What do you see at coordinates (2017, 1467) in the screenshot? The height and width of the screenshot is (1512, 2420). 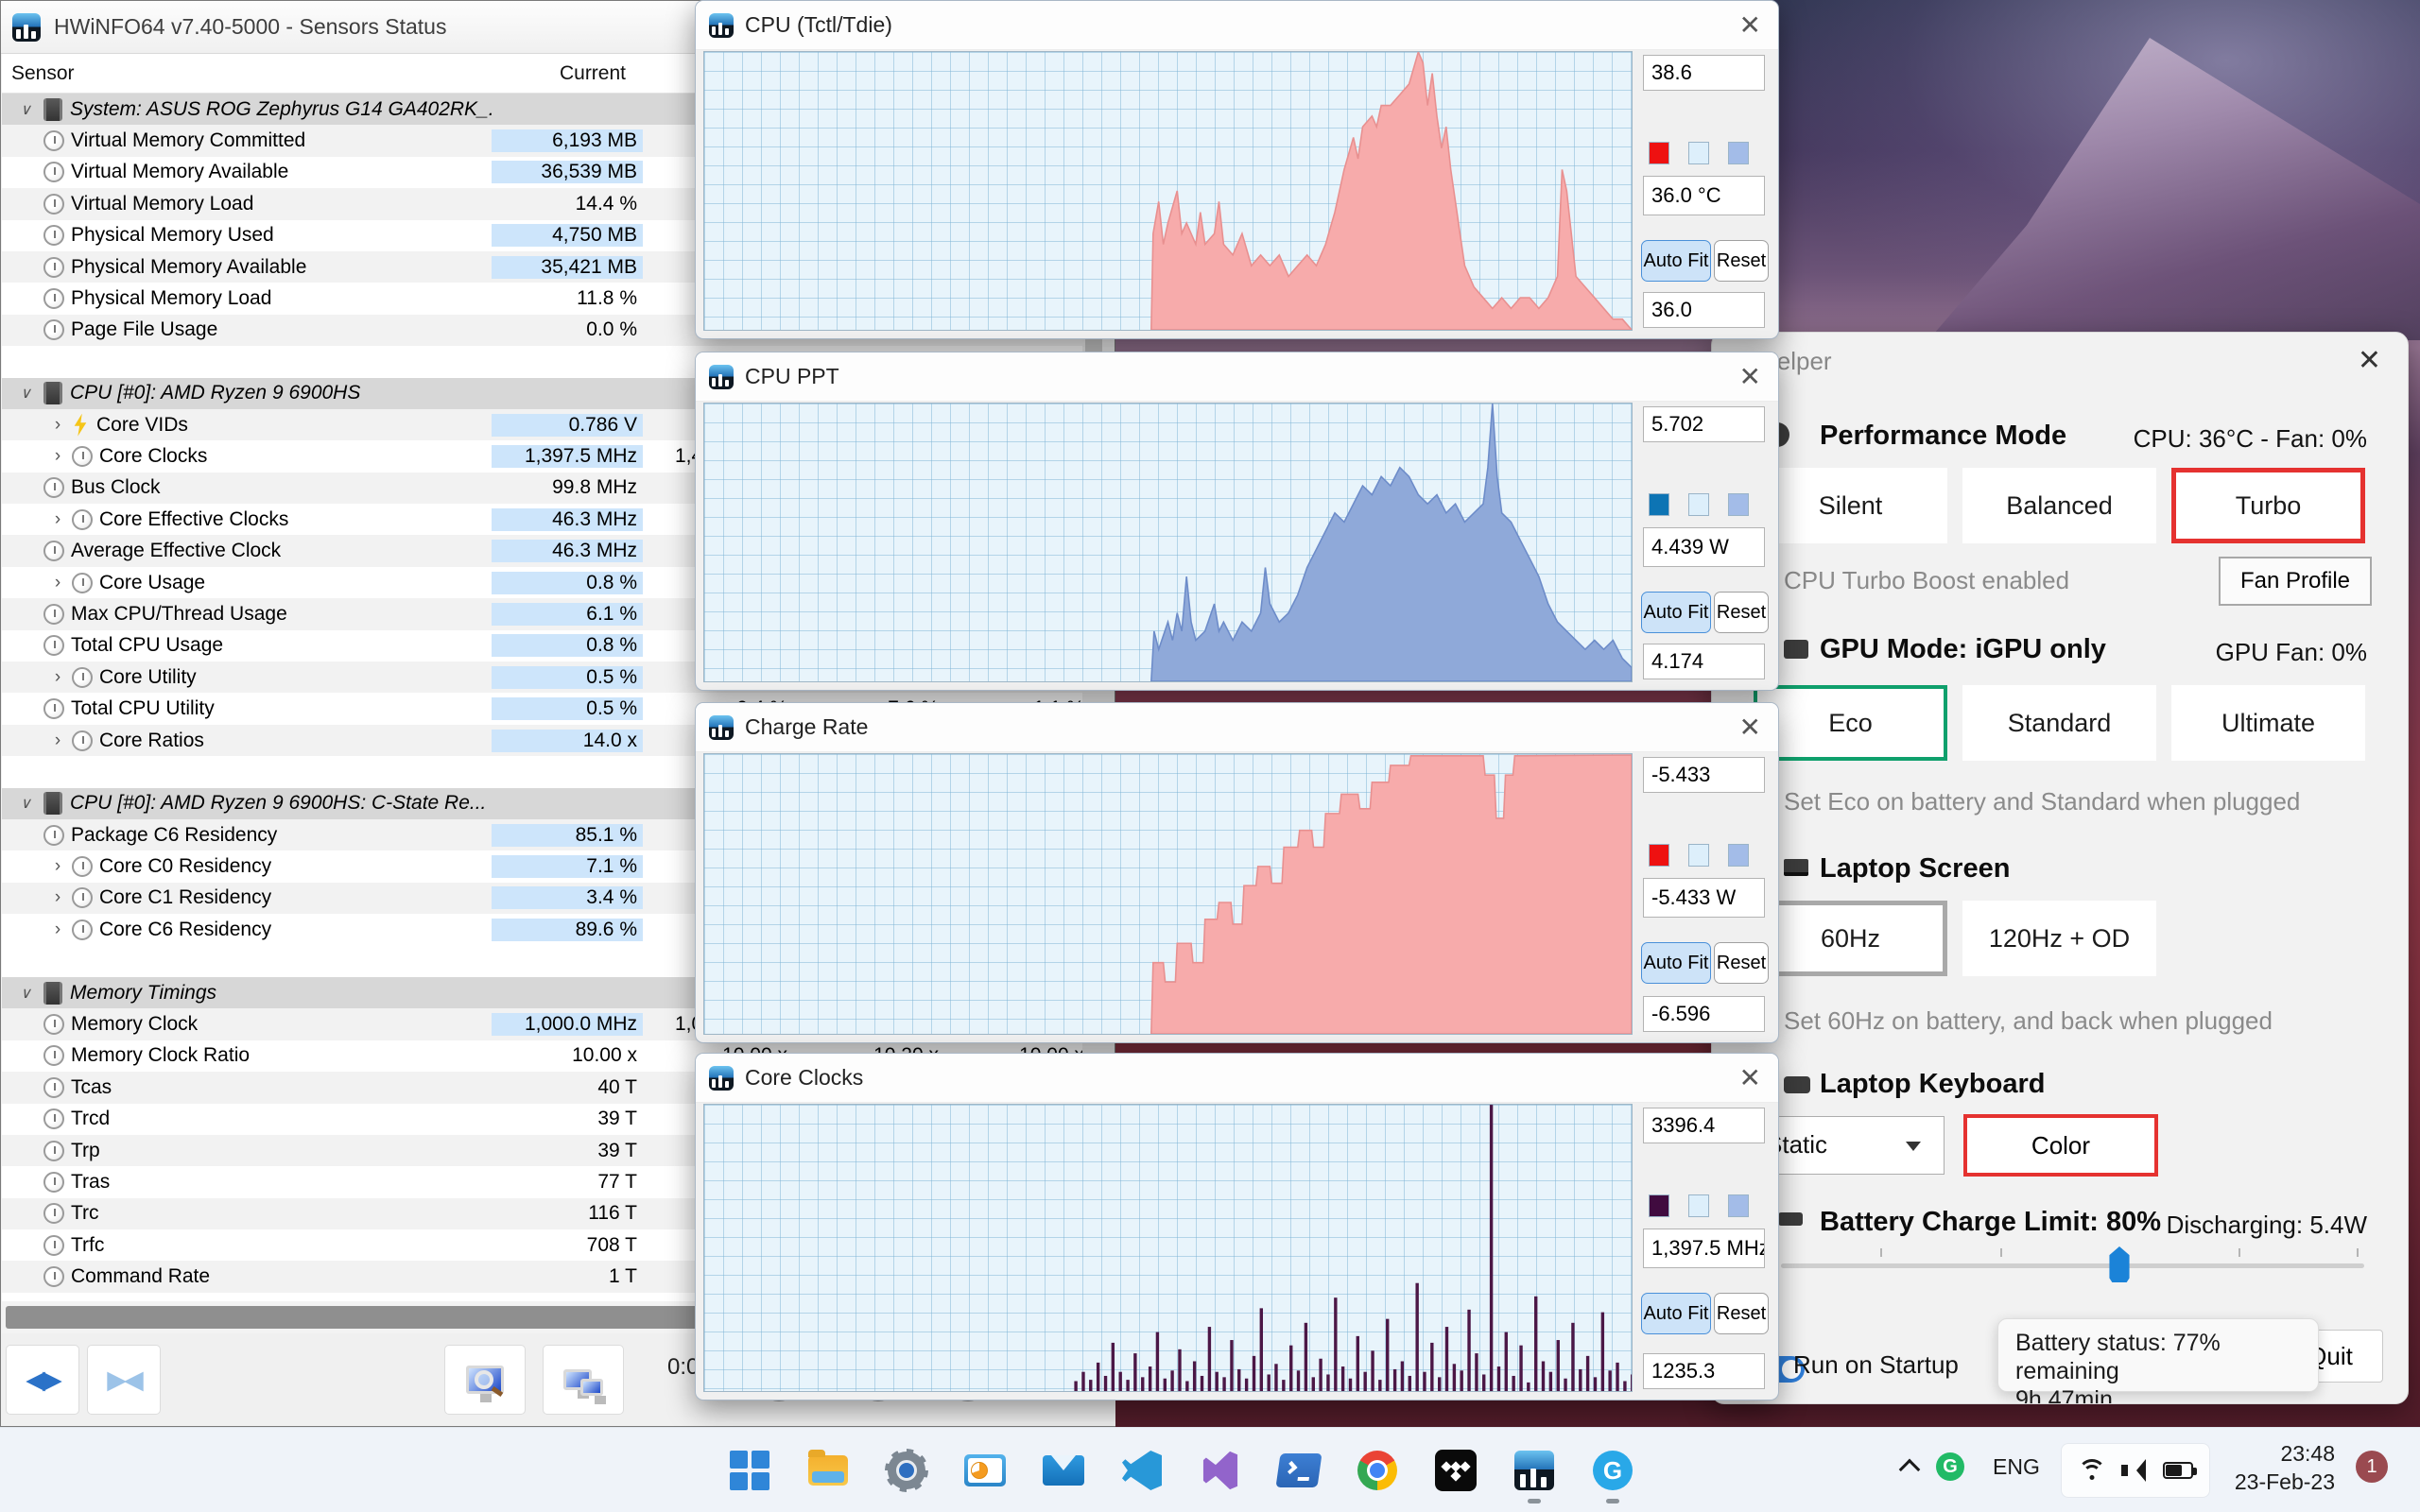 I see `language-indicator: ENG` at bounding box center [2017, 1467].